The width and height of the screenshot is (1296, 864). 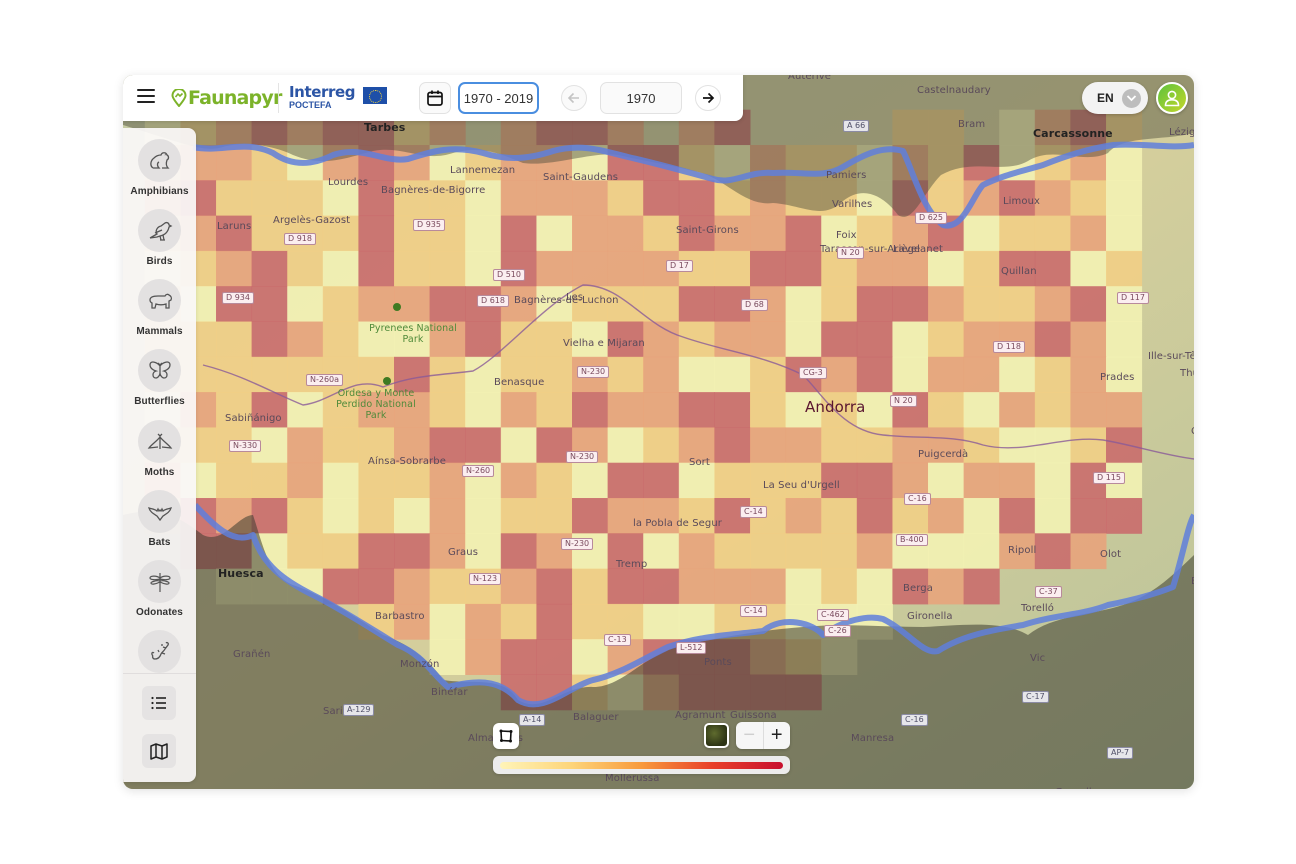 What do you see at coordinates (159, 651) in the screenshot?
I see `taxon-reptiles` at bounding box center [159, 651].